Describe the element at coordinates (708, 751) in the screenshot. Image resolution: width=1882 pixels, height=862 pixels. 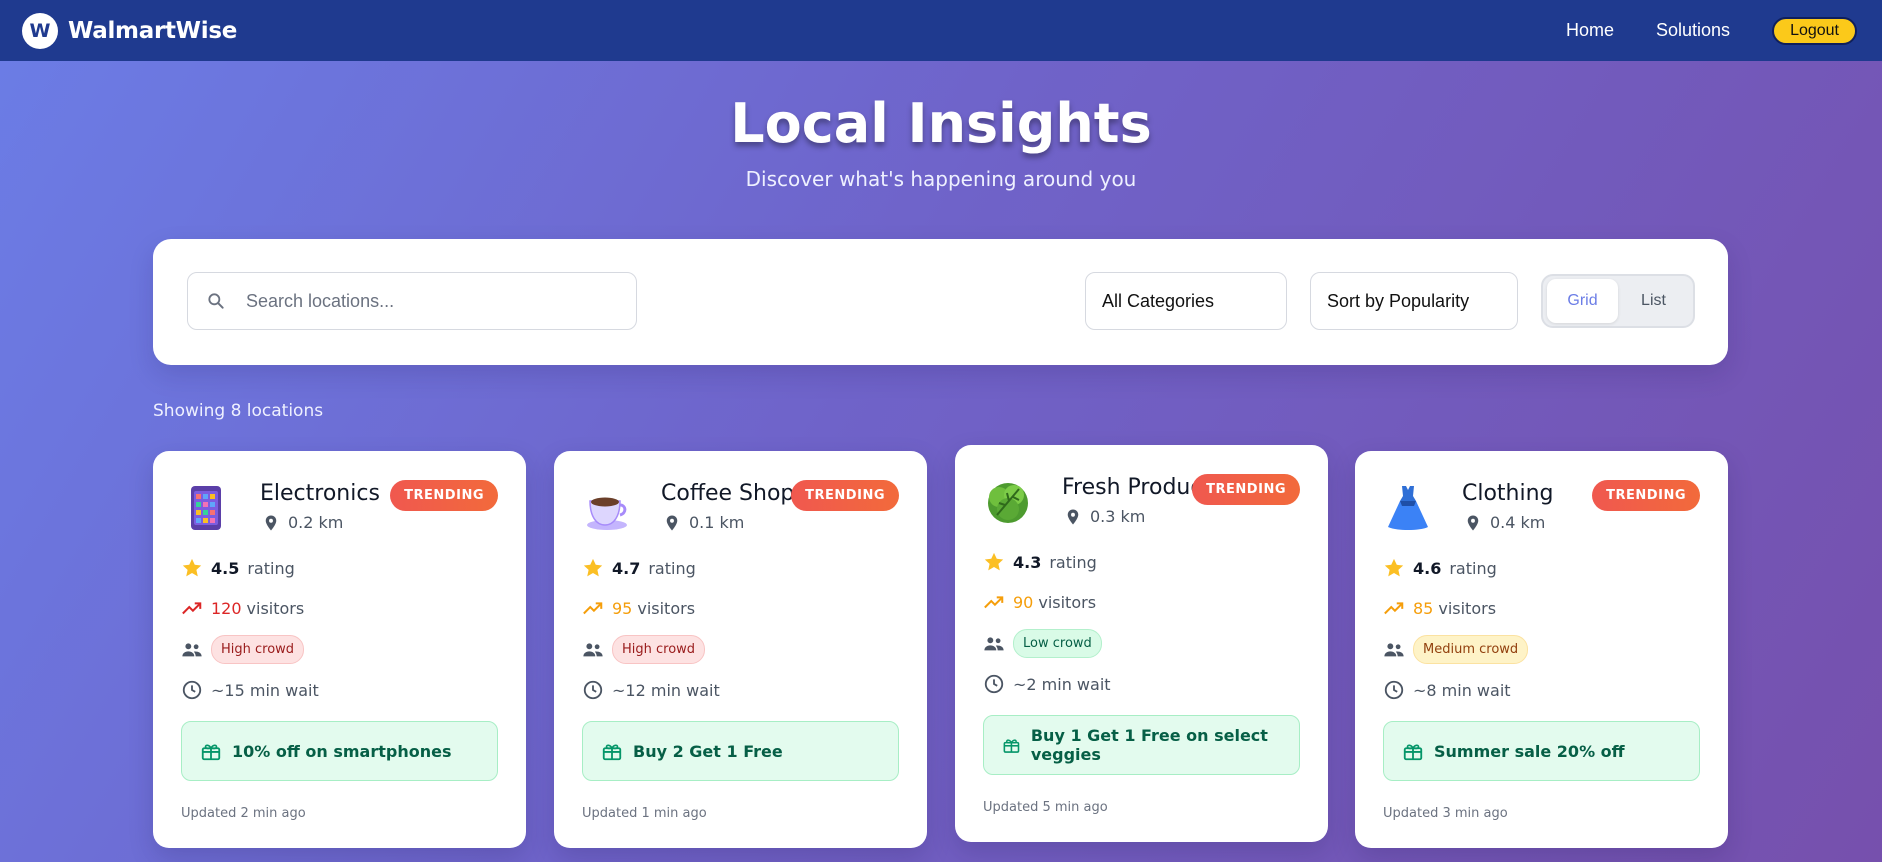
I see `offer-text: Buy 2 Get 1 Free` at that location.